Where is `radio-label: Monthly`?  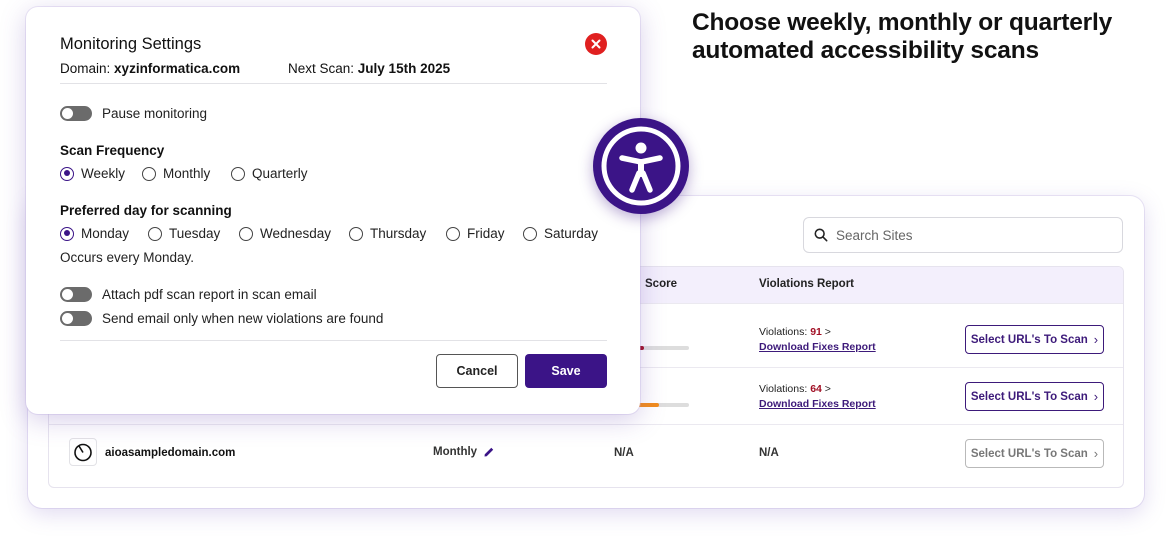
radio-label: Monthly is located at coordinates (187, 173).